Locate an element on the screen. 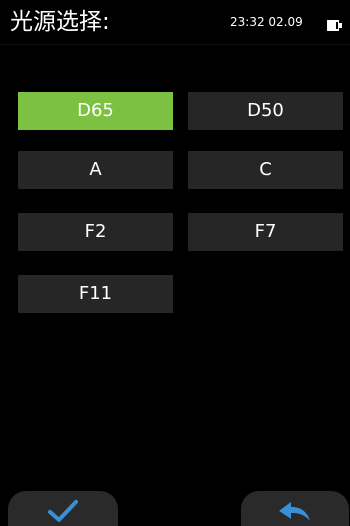  illuminant-button-f11: F11 is located at coordinates (95, 294).